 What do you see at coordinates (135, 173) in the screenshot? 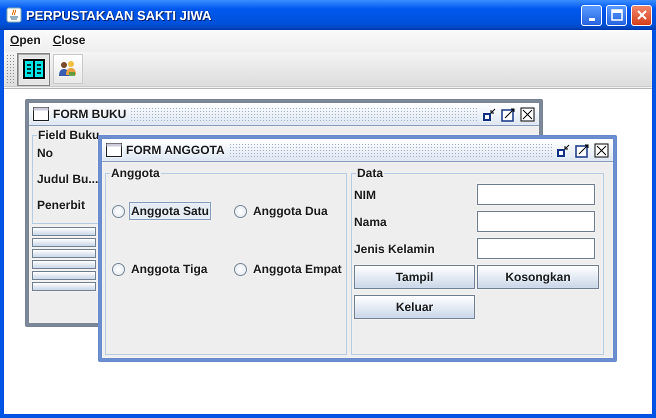
I see `group-title: Anggota` at bounding box center [135, 173].